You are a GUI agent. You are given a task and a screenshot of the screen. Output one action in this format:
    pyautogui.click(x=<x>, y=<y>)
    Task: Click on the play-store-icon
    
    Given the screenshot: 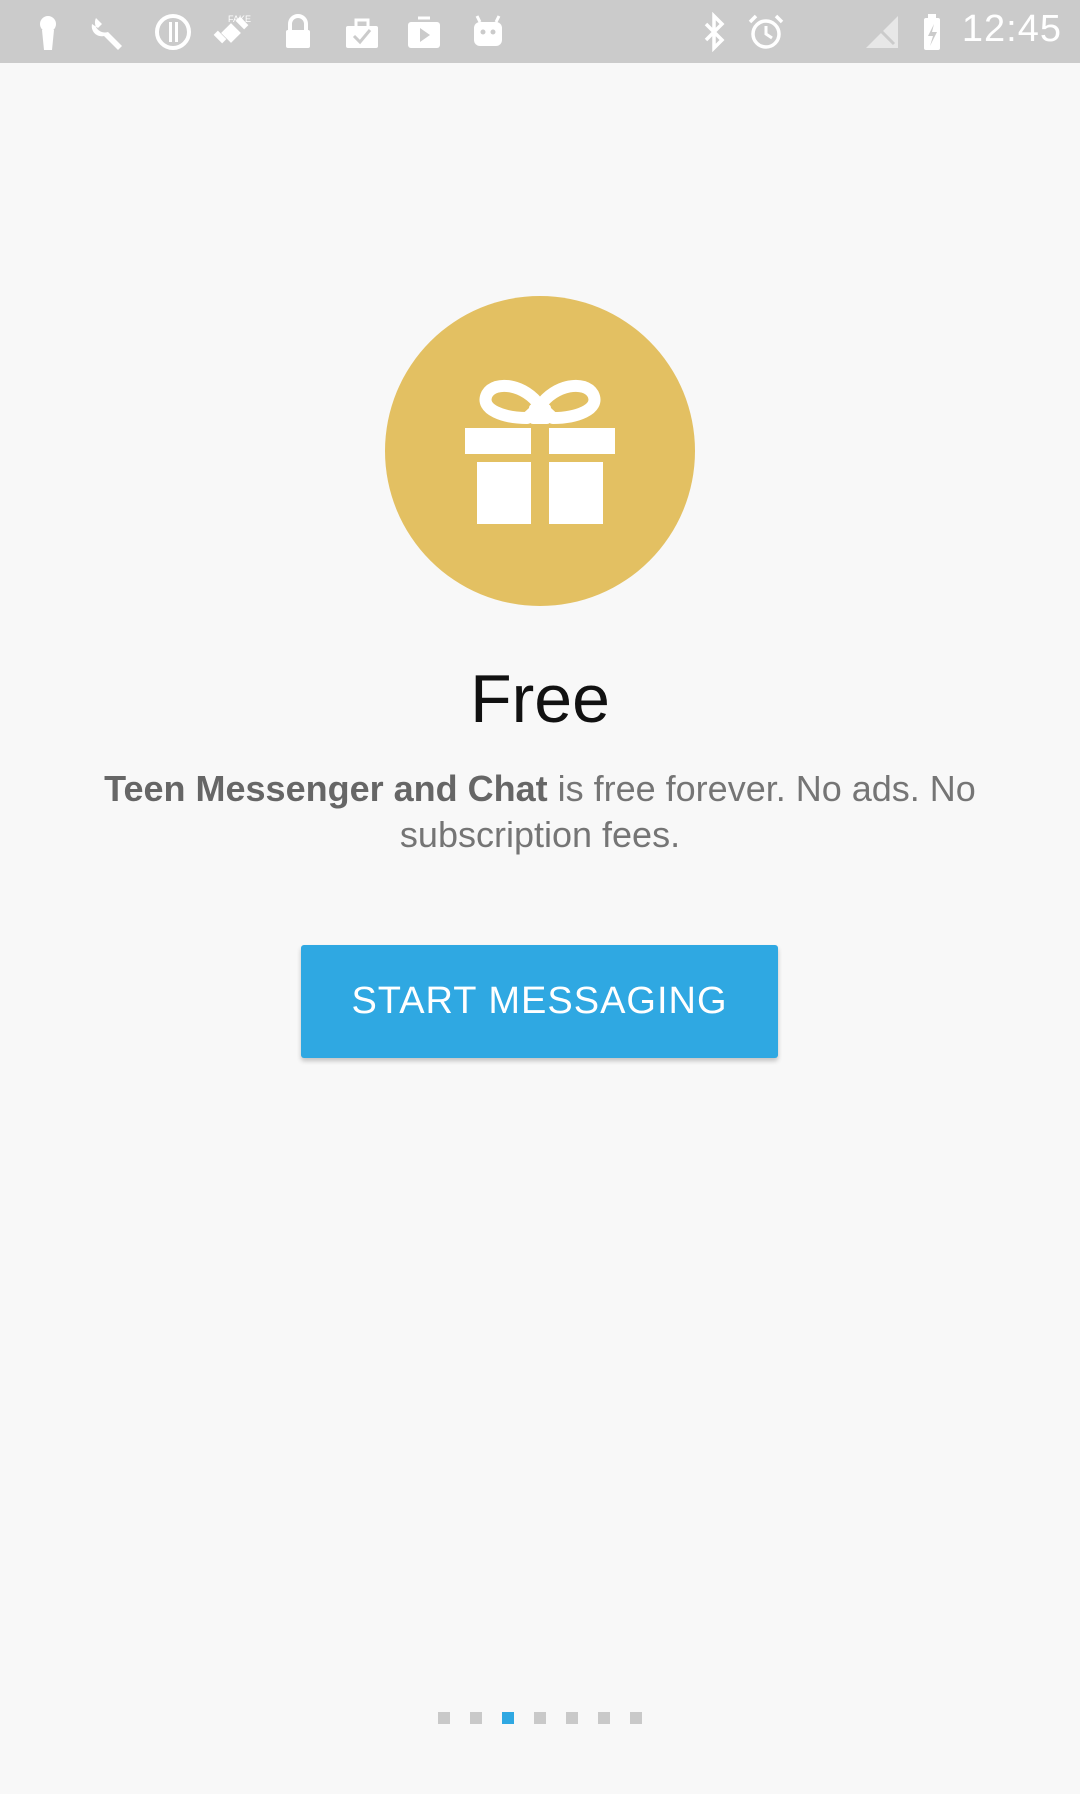 What is the action you would take?
    pyautogui.click(x=424, y=32)
    